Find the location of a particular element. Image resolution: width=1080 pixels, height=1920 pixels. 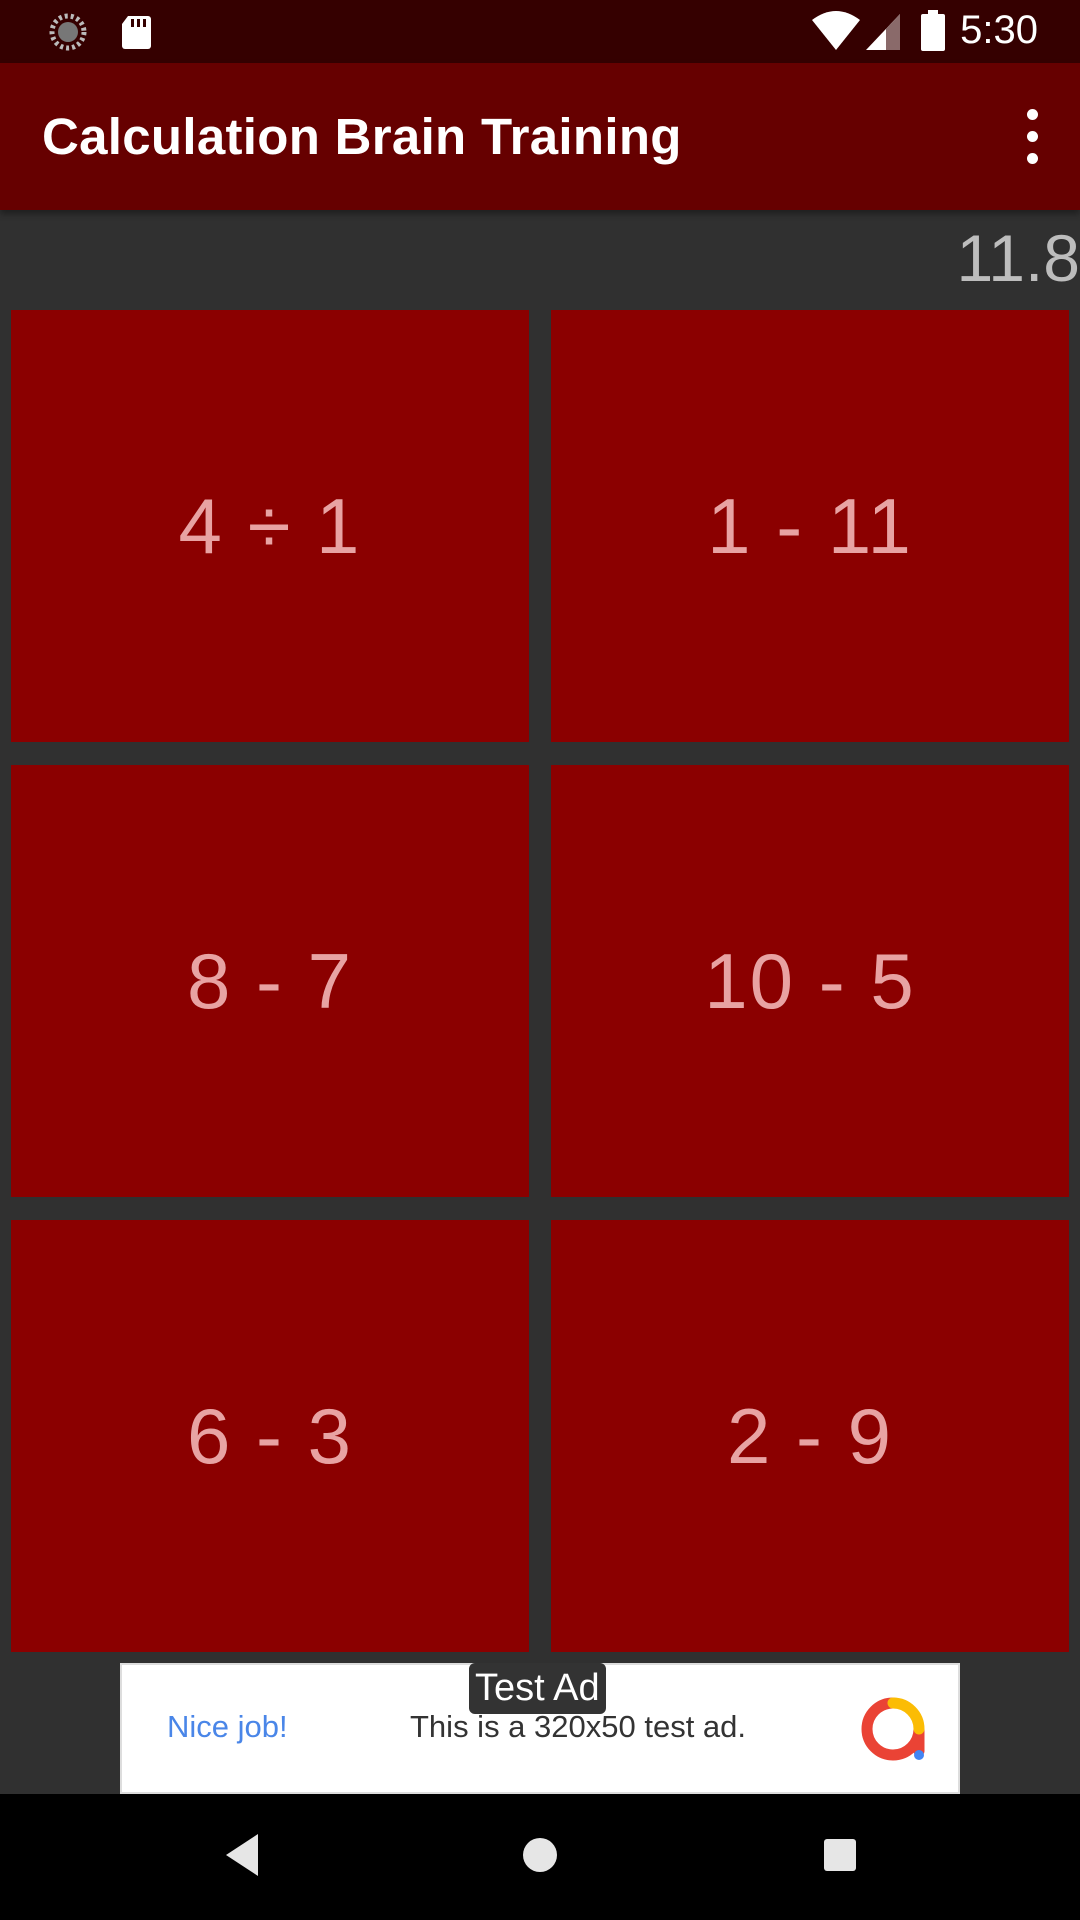

admob-logo-icon is located at coordinates (893, 1729).